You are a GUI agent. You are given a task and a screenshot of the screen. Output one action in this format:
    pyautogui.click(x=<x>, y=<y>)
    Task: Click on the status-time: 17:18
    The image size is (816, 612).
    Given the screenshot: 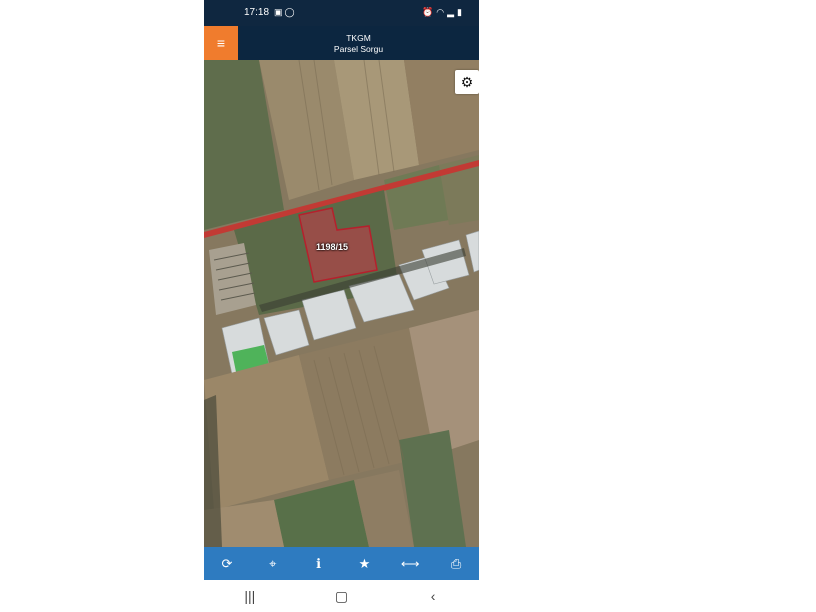 What is the action you would take?
    pyautogui.click(x=257, y=12)
    